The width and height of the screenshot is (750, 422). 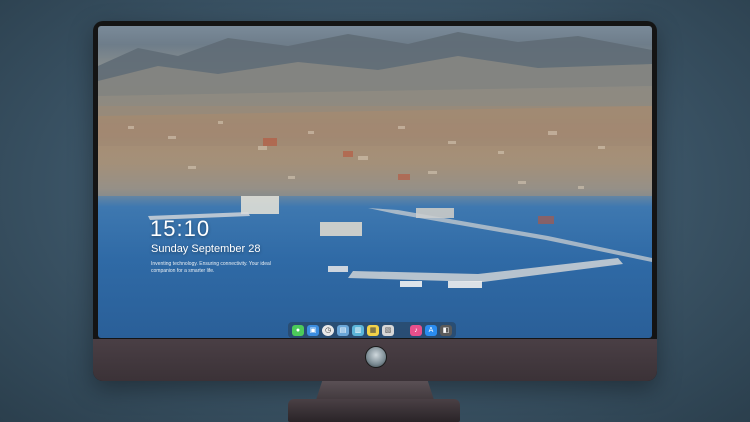 I want to click on finder-icon: ▣, so click(x=313, y=330).